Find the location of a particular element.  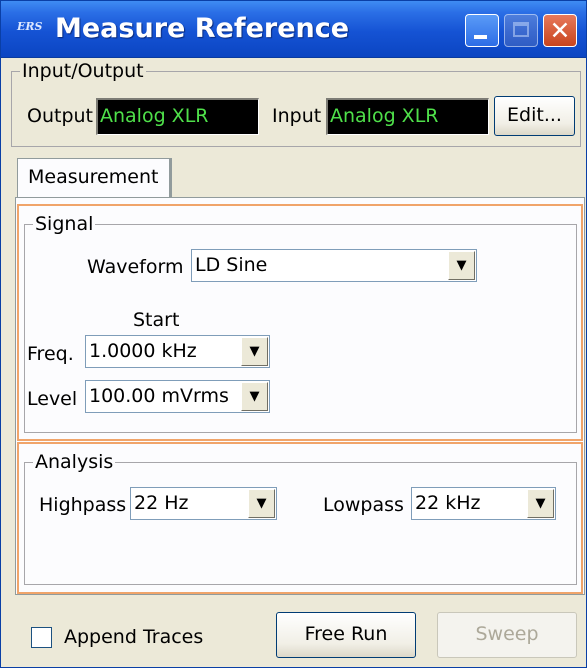

close-icon: ✕ is located at coordinates (560, 30).